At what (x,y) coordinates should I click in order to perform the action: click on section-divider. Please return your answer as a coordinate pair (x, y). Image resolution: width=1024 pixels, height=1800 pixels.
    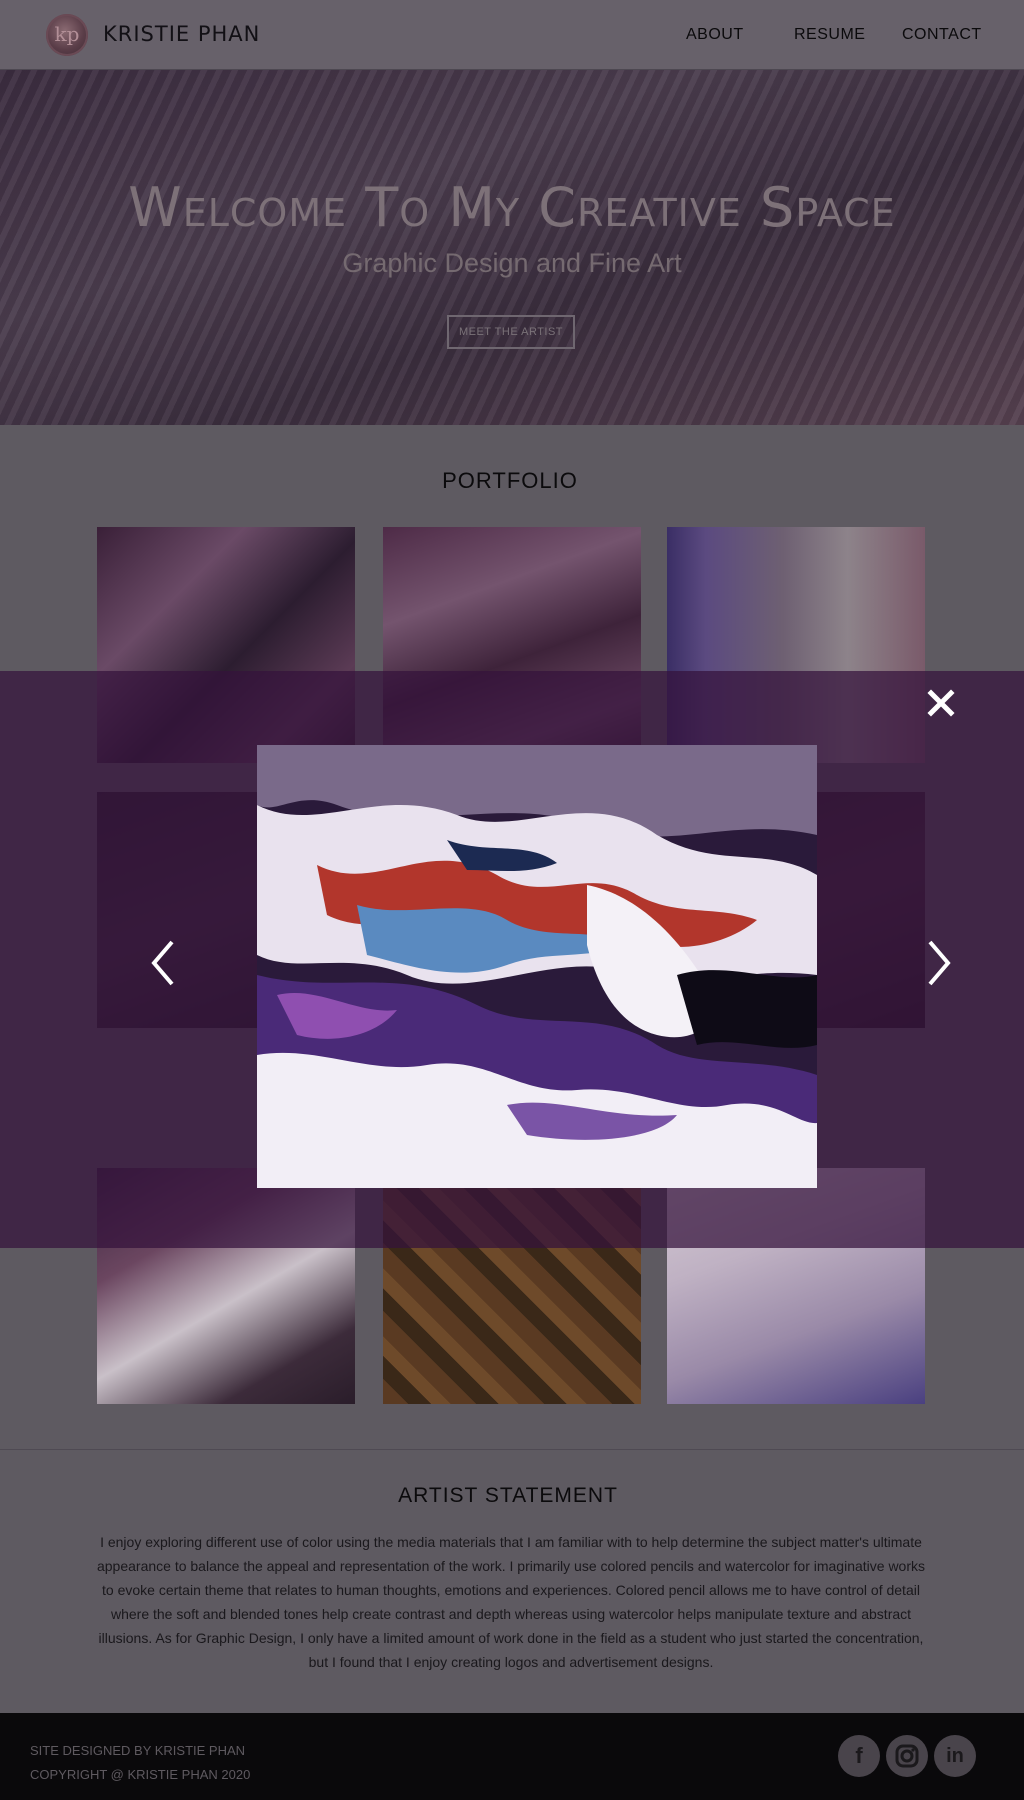
    Looking at the image, I should click on (512, 1449).